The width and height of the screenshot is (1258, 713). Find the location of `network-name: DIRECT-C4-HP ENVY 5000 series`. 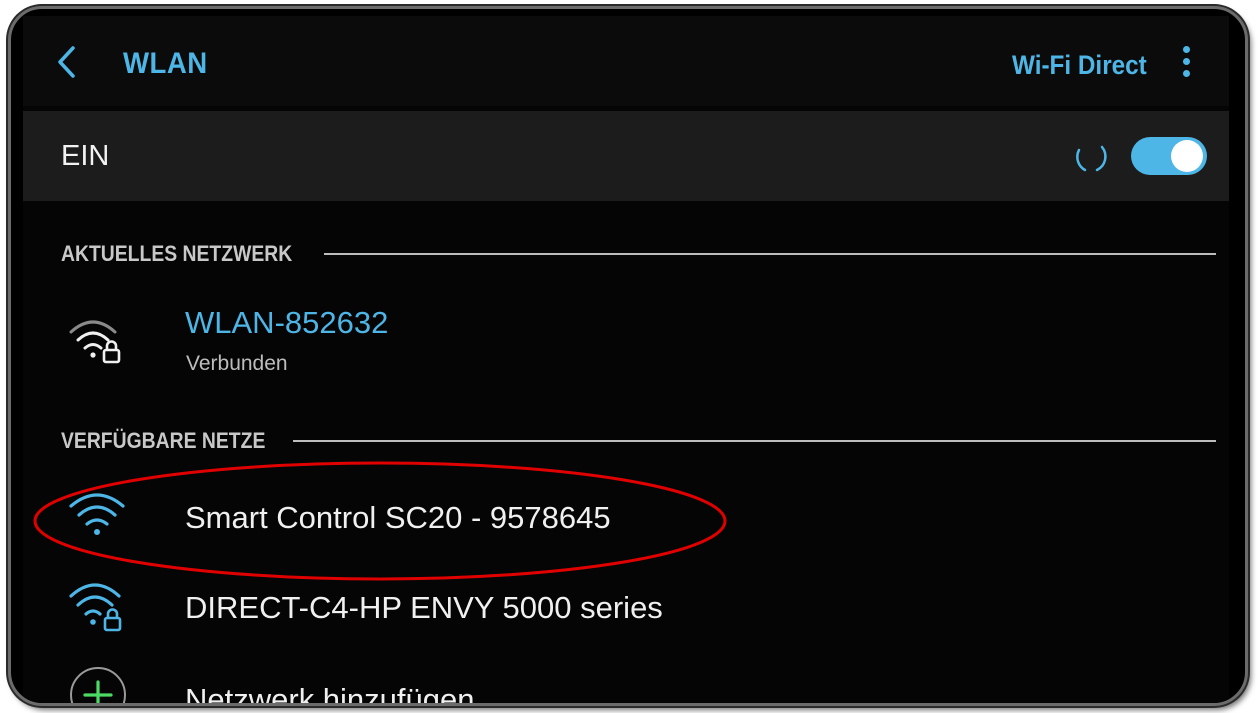

network-name: DIRECT-C4-HP ENVY 5000 series is located at coordinates (424, 607).